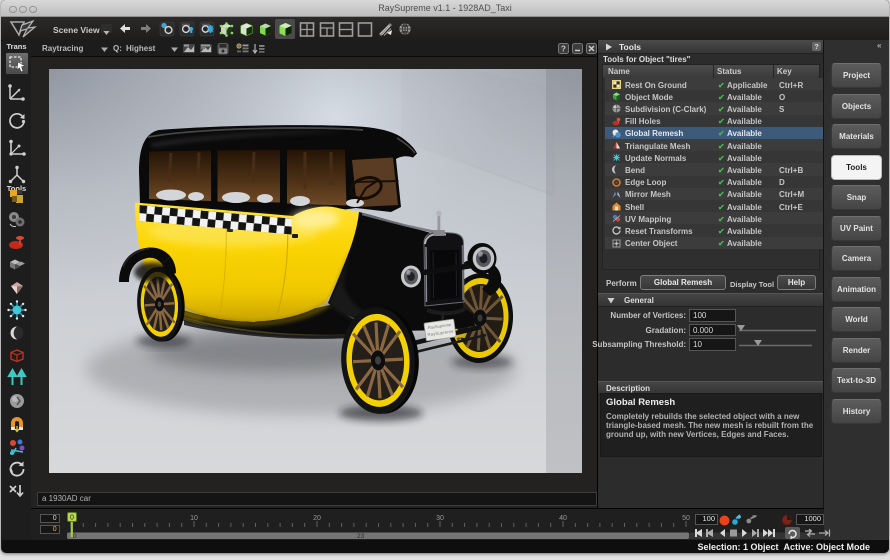 Image resolution: width=890 pixels, height=560 pixels. I want to click on svg-text: 30, so click(440, 518).